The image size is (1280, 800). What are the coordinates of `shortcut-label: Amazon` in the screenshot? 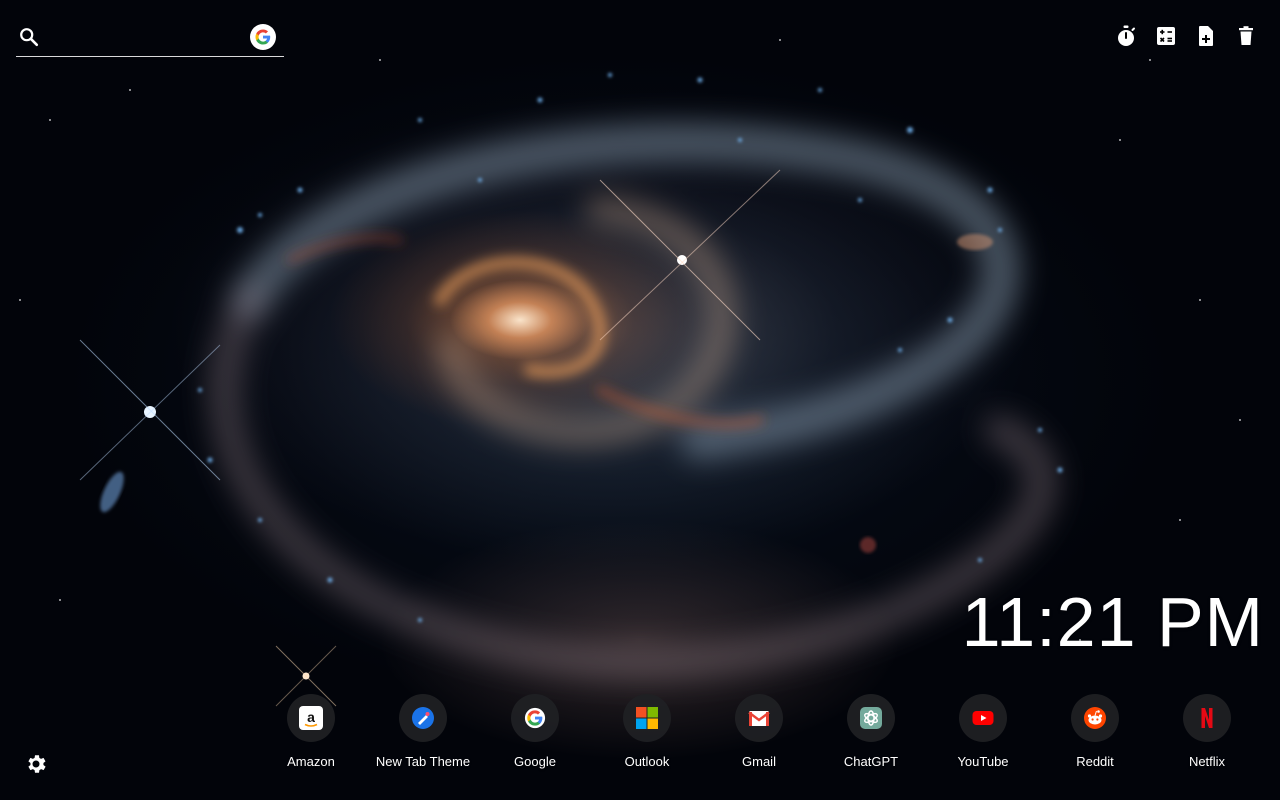 It's located at (311, 761).